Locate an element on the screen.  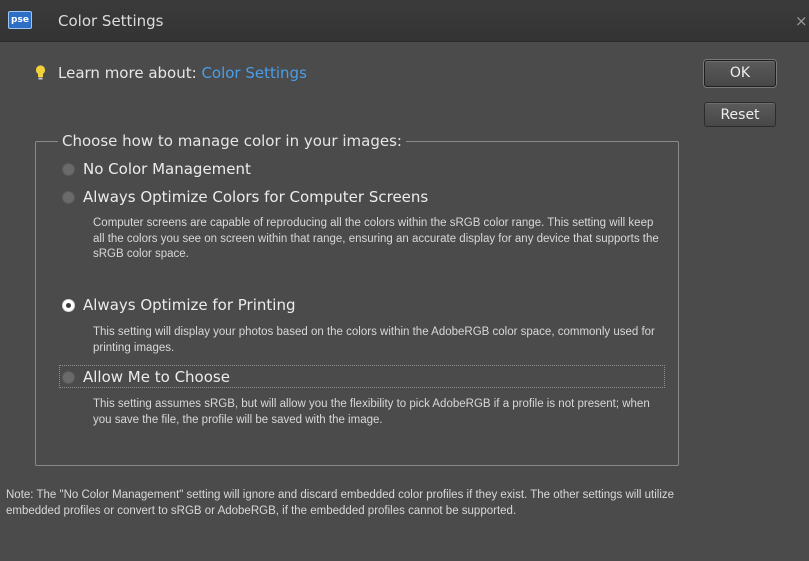
radio-always-optimize-printing: Always Optimize for Printing is located at coordinates (178, 305).